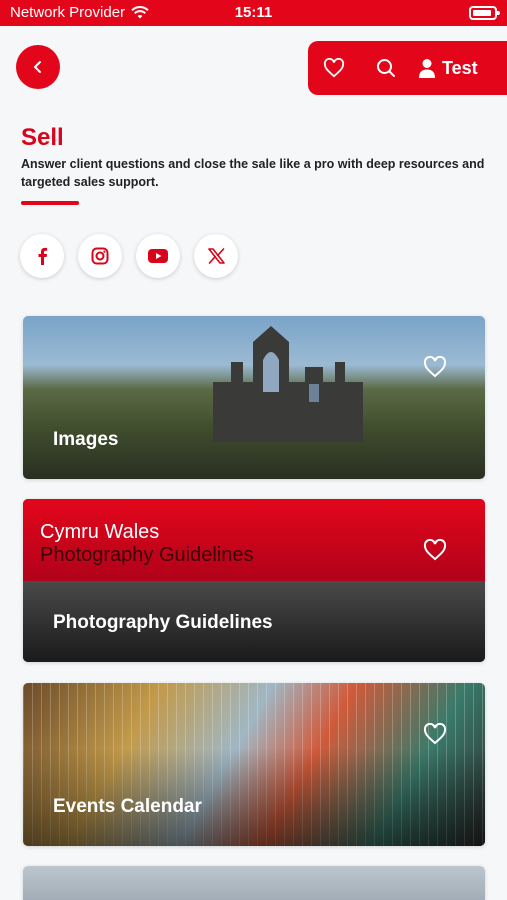 This screenshot has height=900, width=507. Describe the element at coordinates (254, 540) in the screenshot. I see `guidelines-banner: Cymru Wales Photography Guidelines` at that location.